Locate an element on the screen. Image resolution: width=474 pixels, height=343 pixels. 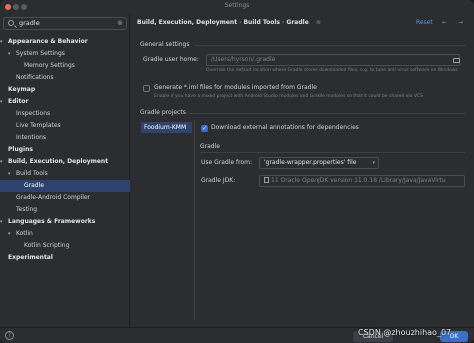
sidebar-item-label: Gradle is located at coordinates (34, 185).